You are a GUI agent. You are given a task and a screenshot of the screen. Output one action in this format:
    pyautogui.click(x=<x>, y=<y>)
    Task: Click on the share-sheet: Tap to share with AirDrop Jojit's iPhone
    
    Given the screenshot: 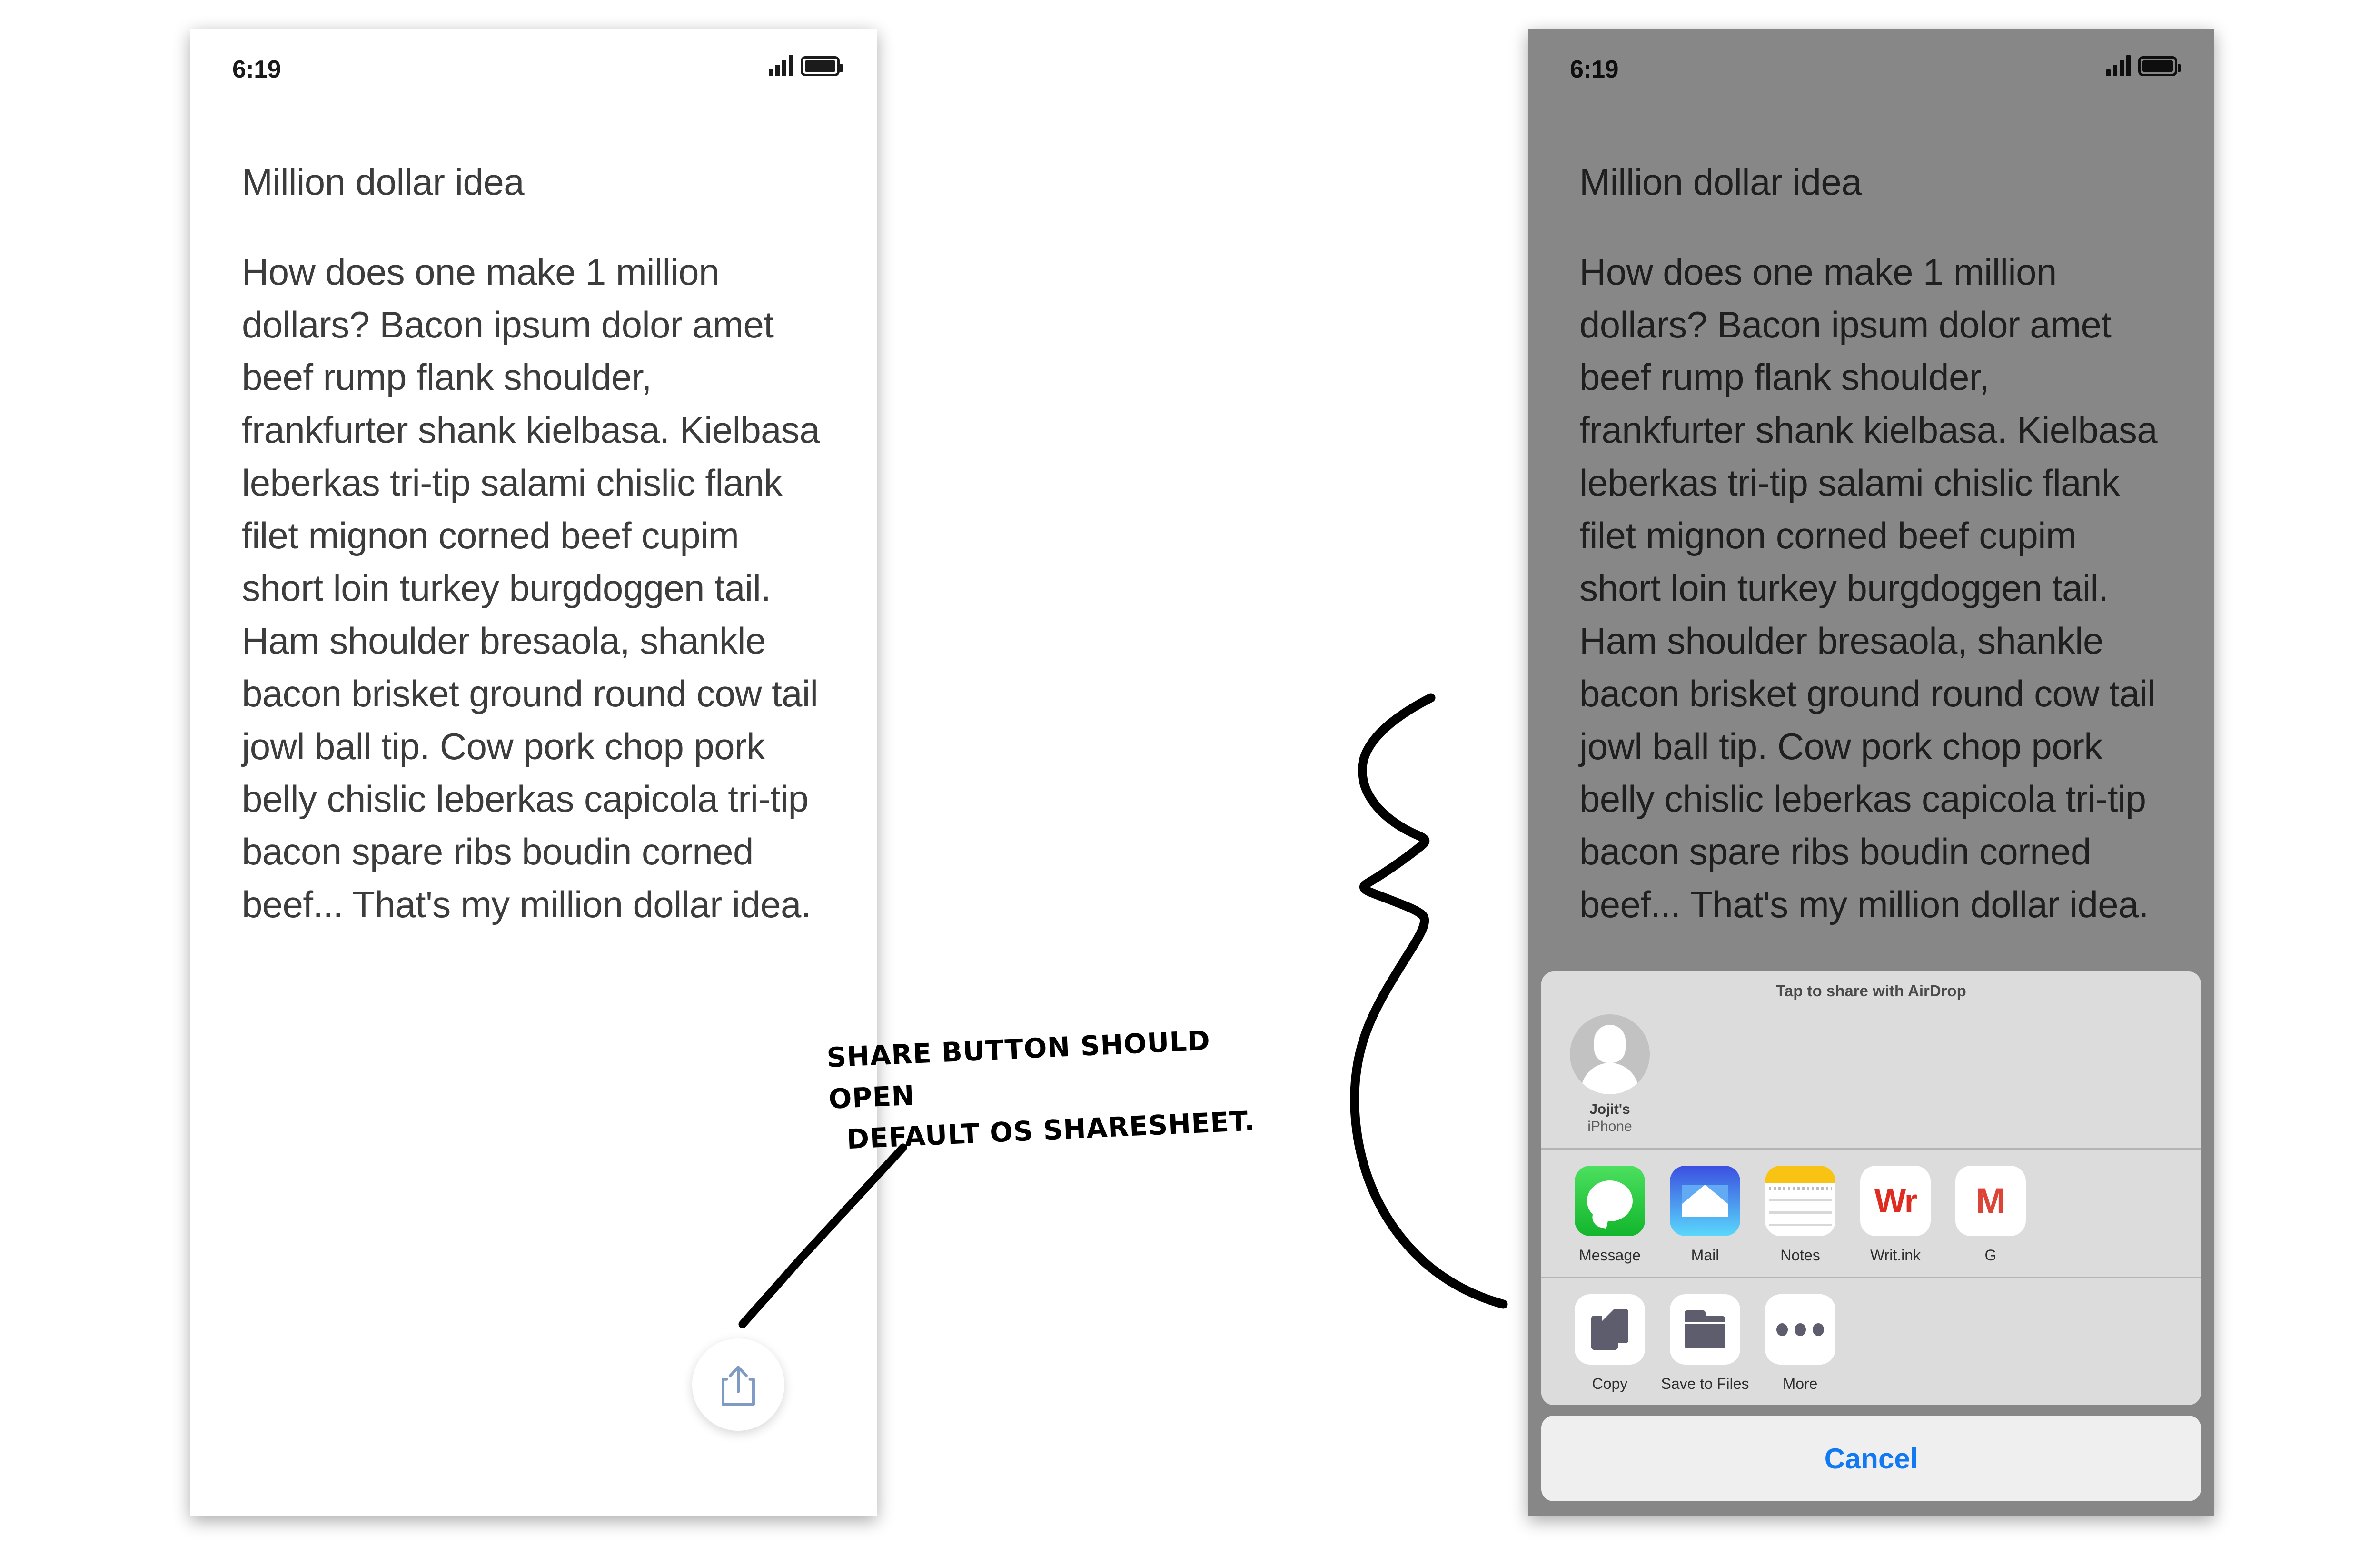 What is the action you would take?
    pyautogui.click(x=1871, y=1236)
    